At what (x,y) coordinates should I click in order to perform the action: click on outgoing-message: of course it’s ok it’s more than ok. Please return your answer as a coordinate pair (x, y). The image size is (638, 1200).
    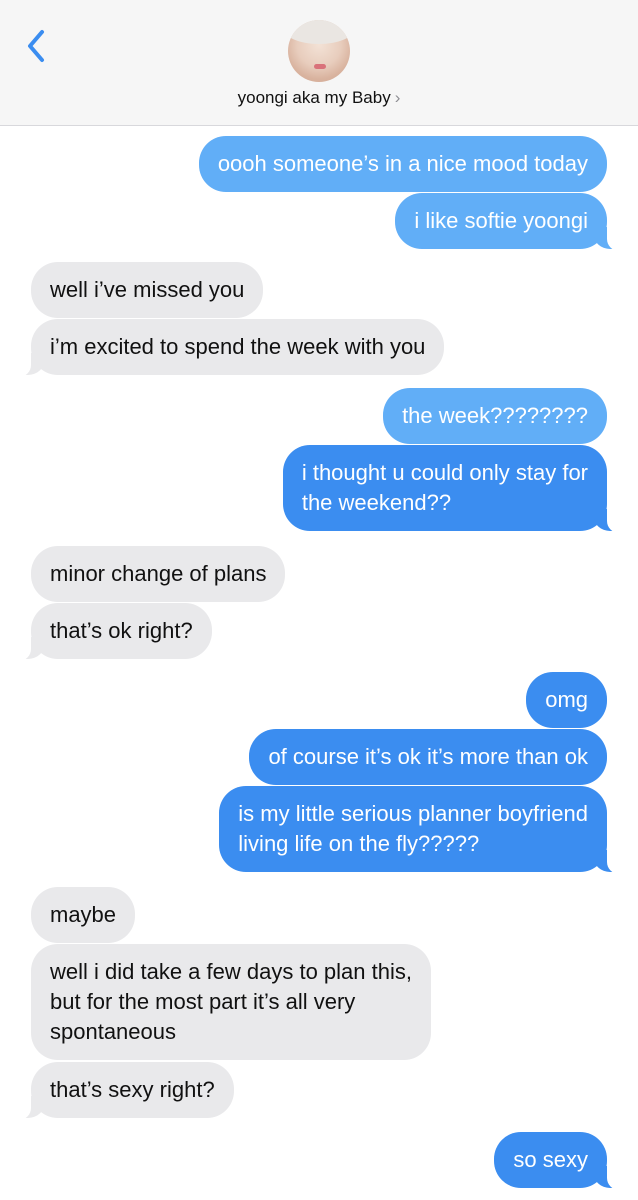
    Looking at the image, I should click on (428, 757).